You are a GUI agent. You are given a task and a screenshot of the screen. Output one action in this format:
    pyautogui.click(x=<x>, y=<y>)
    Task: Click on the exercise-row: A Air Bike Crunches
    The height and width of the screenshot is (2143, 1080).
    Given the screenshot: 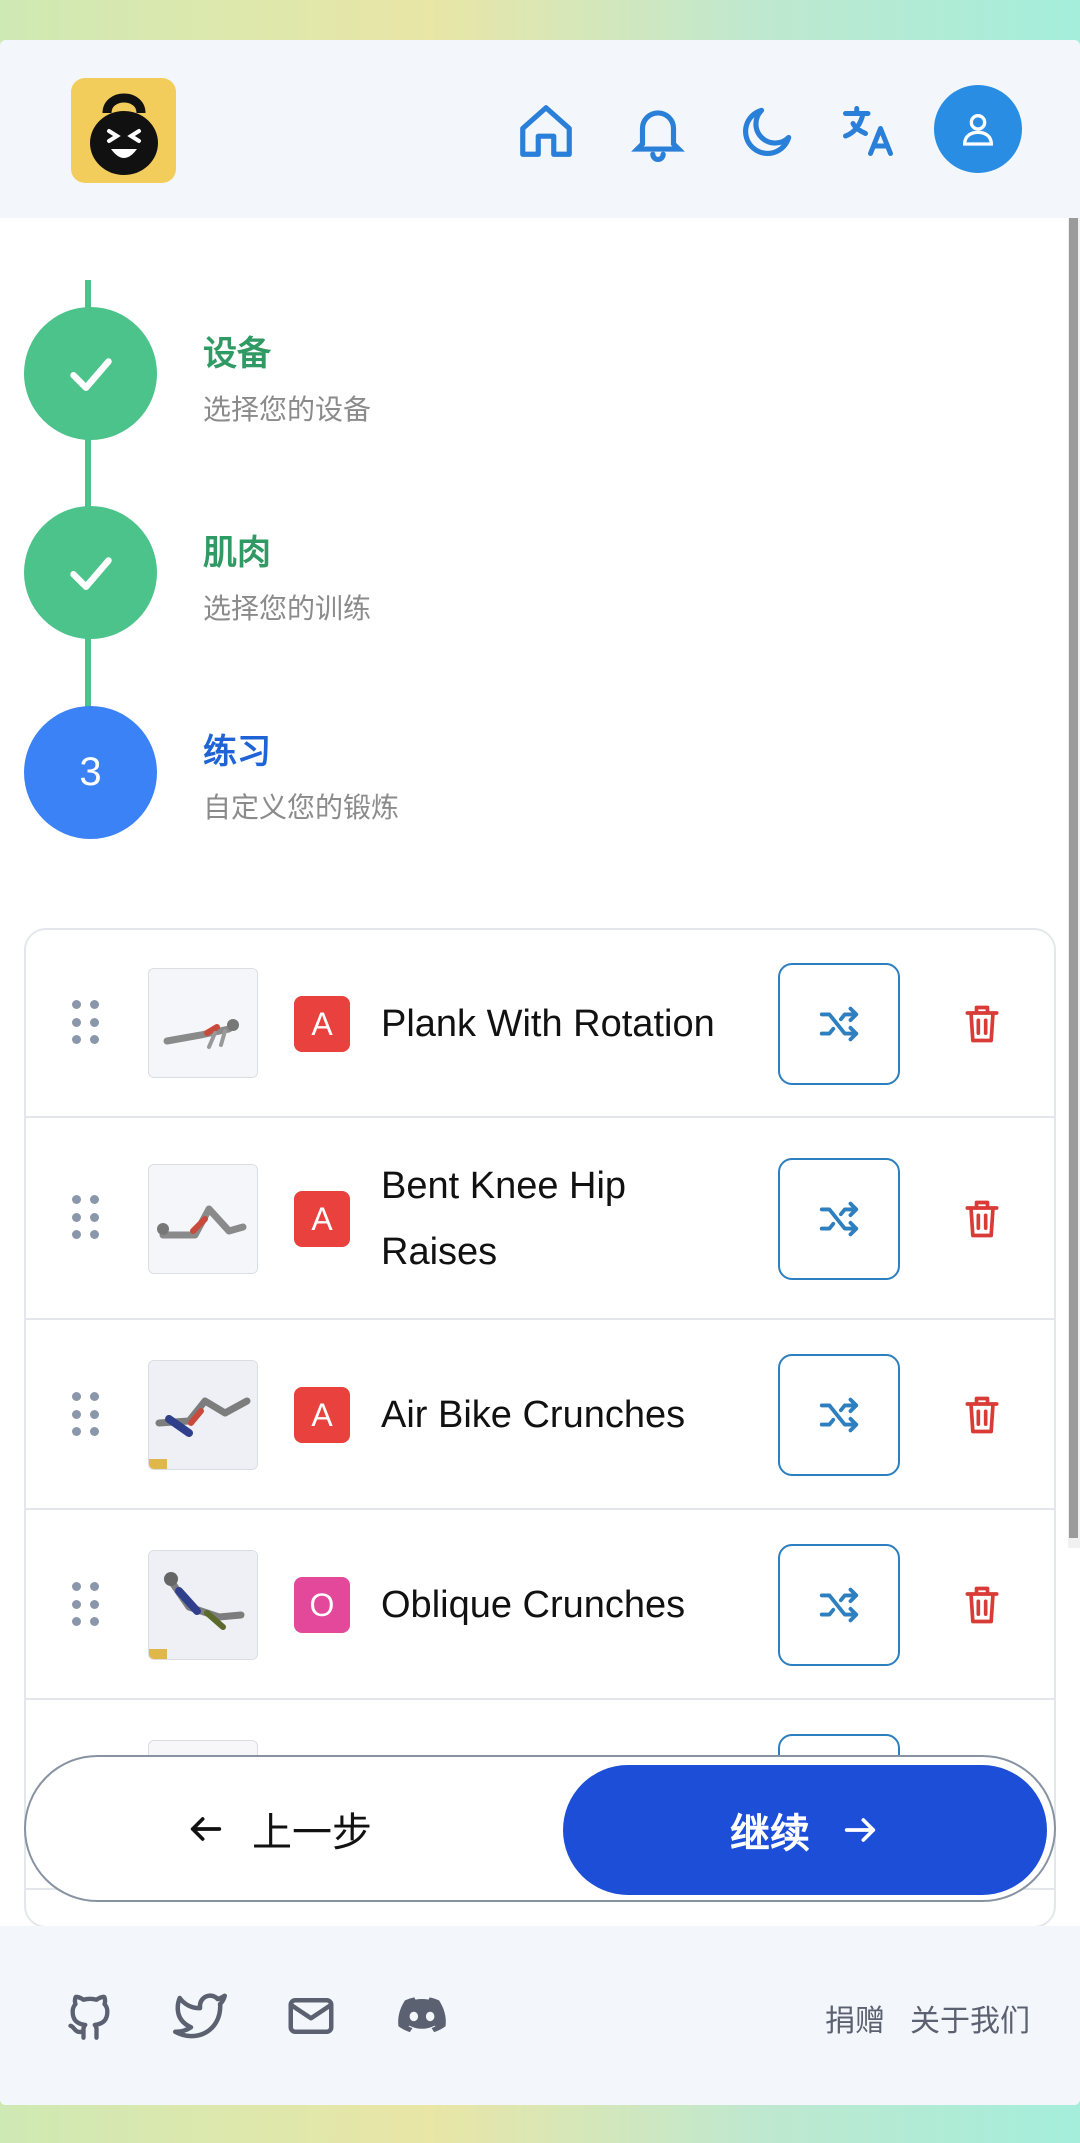 What is the action you would take?
    pyautogui.click(x=540, y=1415)
    